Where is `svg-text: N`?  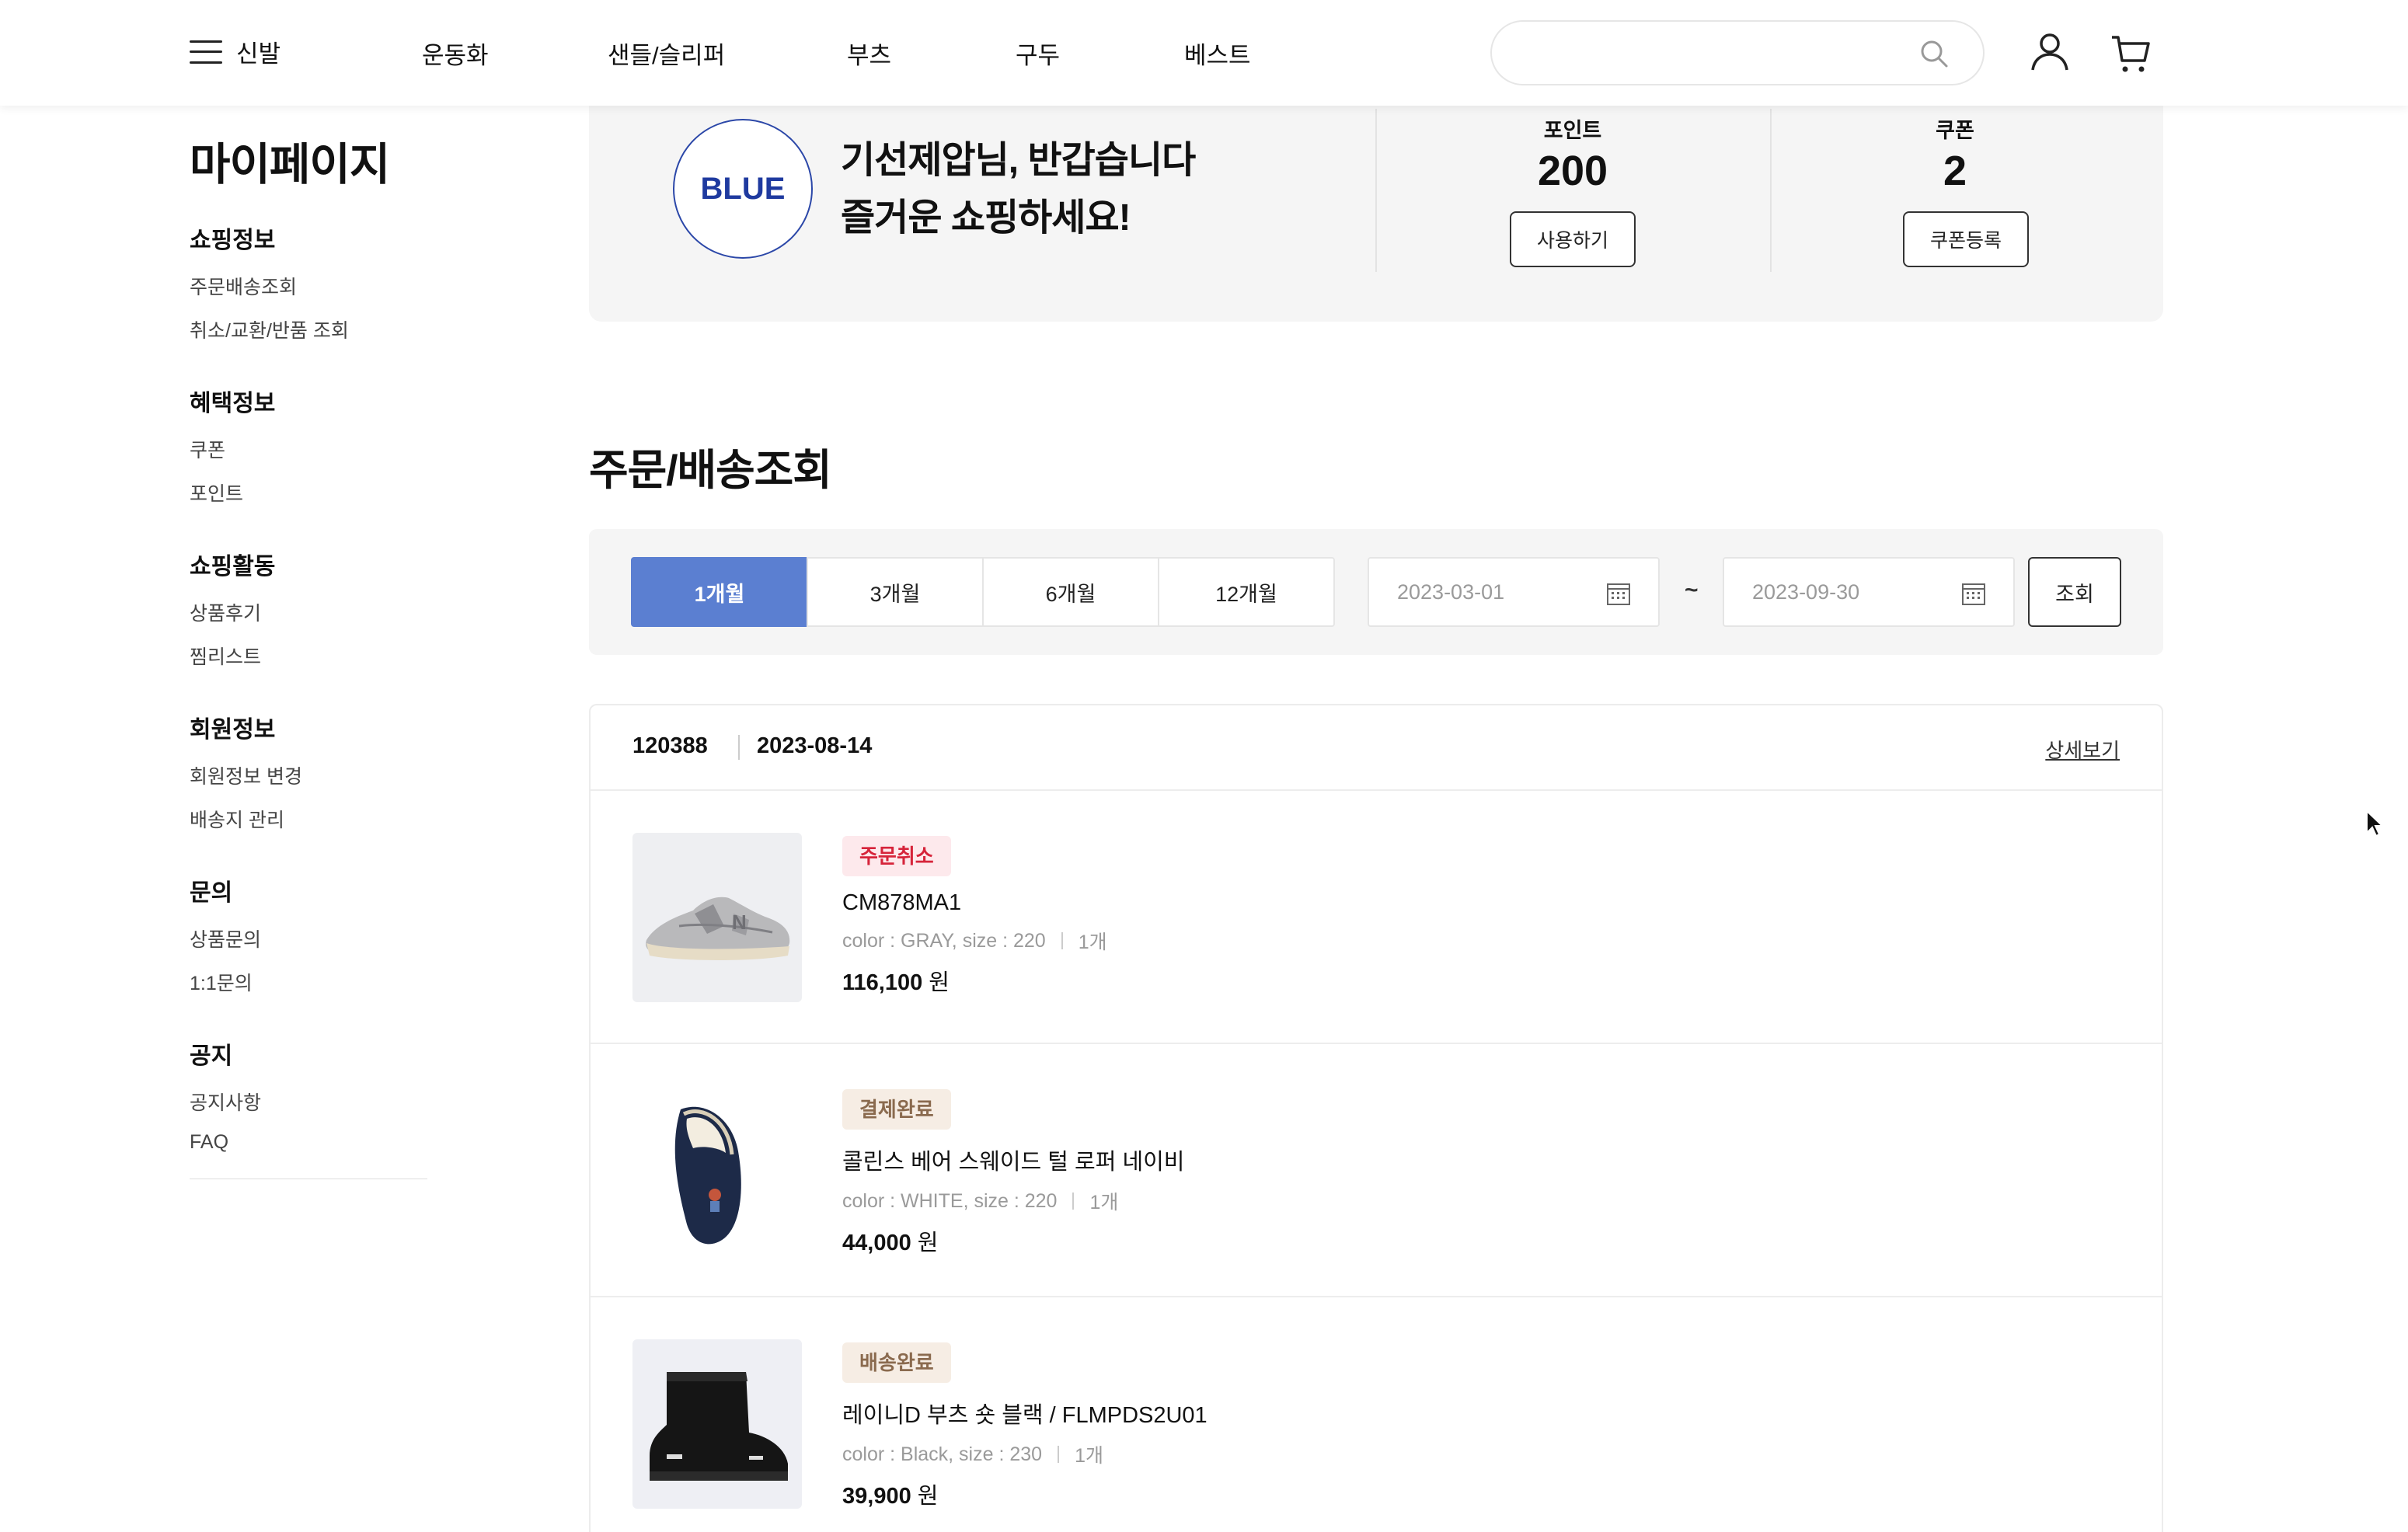
svg-text: N is located at coordinates (740, 922).